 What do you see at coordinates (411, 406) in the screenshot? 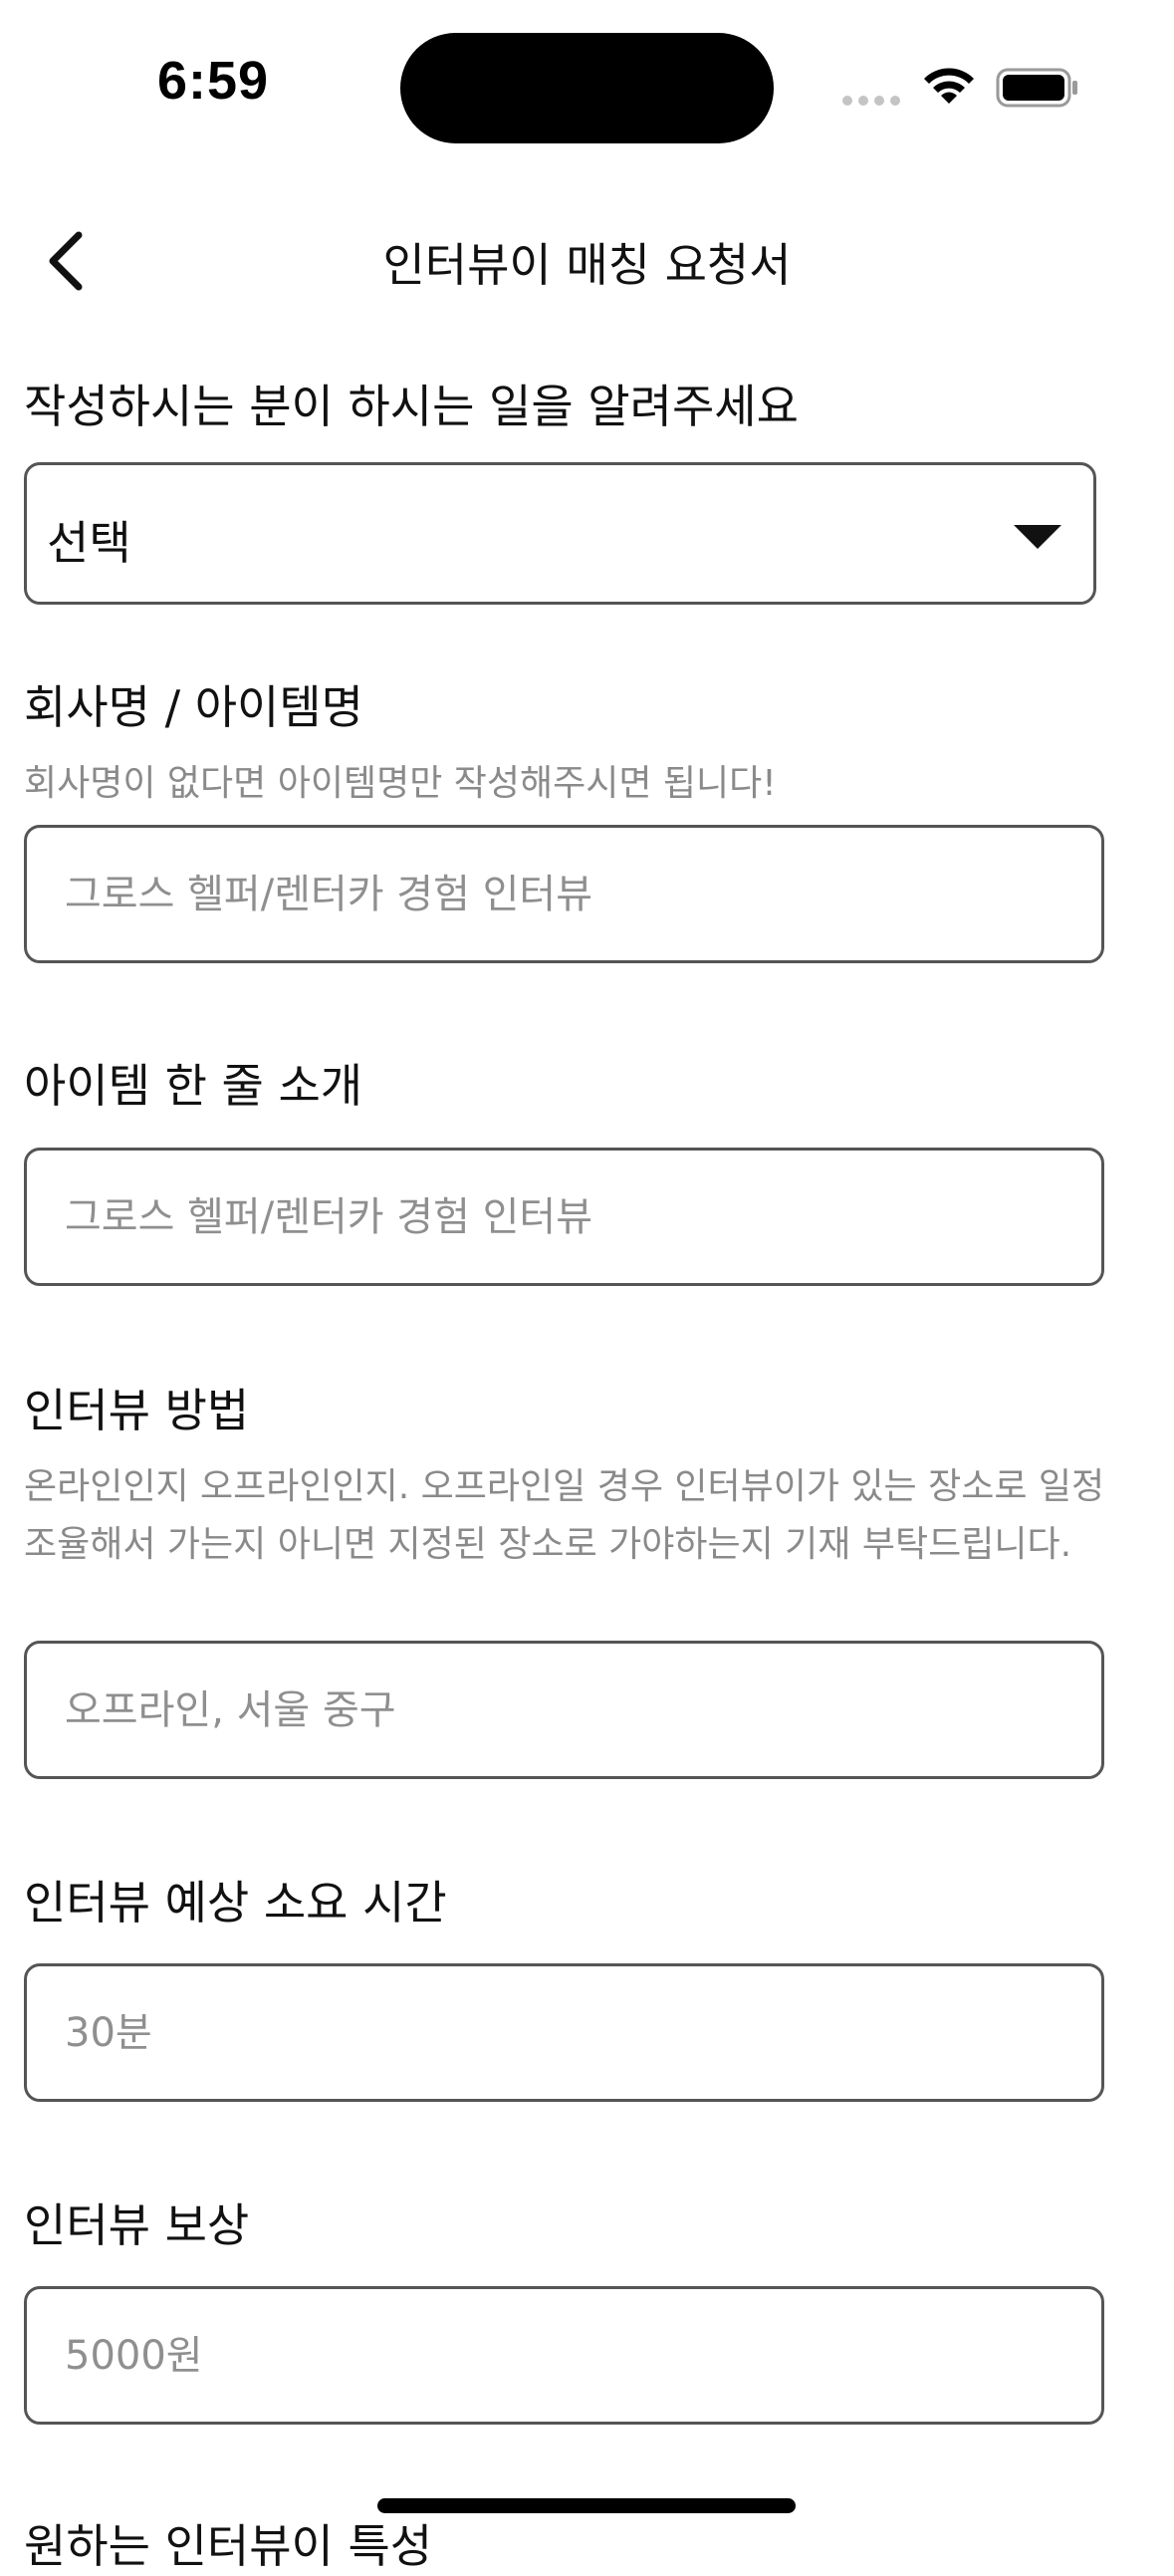
I see `role-label: 작성하시는 분이 하시는 일을 알려주세요` at bounding box center [411, 406].